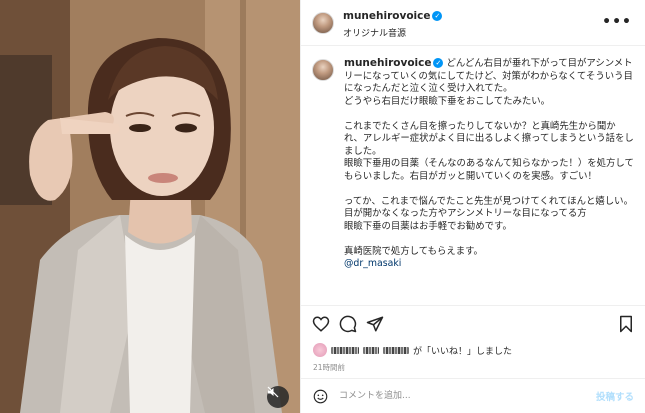 This screenshot has height=413, width=645. What do you see at coordinates (374, 32) in the screenshot?
I see `audio-link: オリジナル音源` at bounding box center [374, 32].